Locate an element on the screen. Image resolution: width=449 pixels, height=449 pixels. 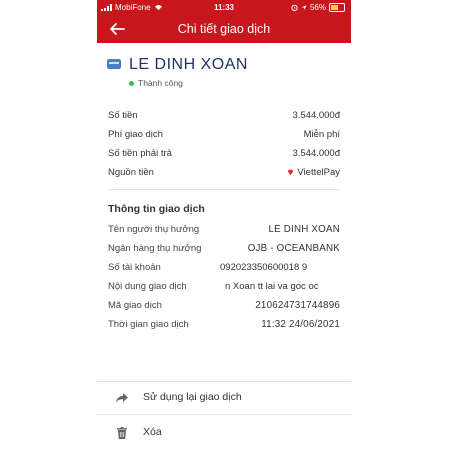
alarm-icon is located at coordinates (294, 7).